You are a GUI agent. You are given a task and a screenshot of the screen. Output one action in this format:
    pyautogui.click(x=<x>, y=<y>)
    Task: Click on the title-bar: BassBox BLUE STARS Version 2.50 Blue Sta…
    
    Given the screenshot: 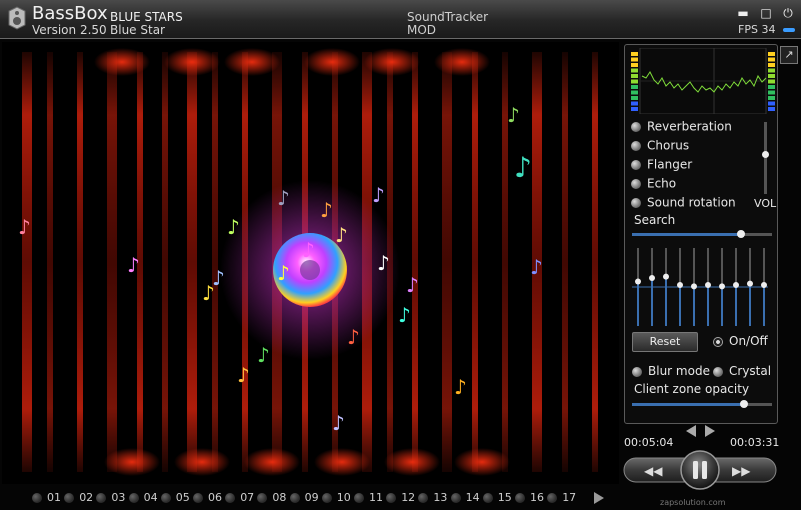 What is the action you would take?
    pyautogui.click(x=400, y=19)
    